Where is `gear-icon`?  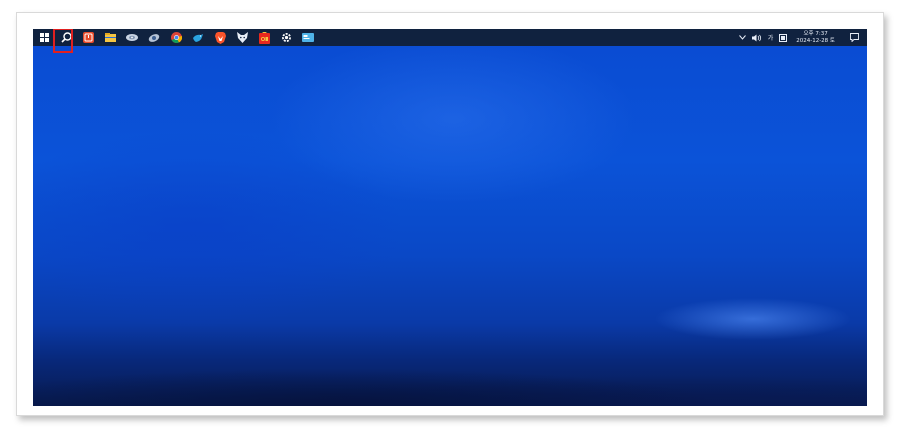
gear-icon is located at coordinates (286, 37).